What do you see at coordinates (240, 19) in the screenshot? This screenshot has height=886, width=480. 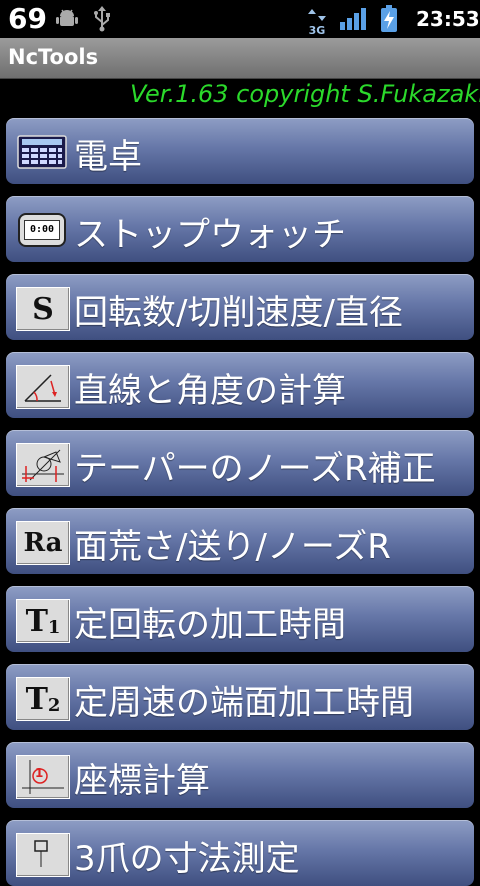 I see `status-bar: 69 3G 23:53` at bounding box center [240, 19].